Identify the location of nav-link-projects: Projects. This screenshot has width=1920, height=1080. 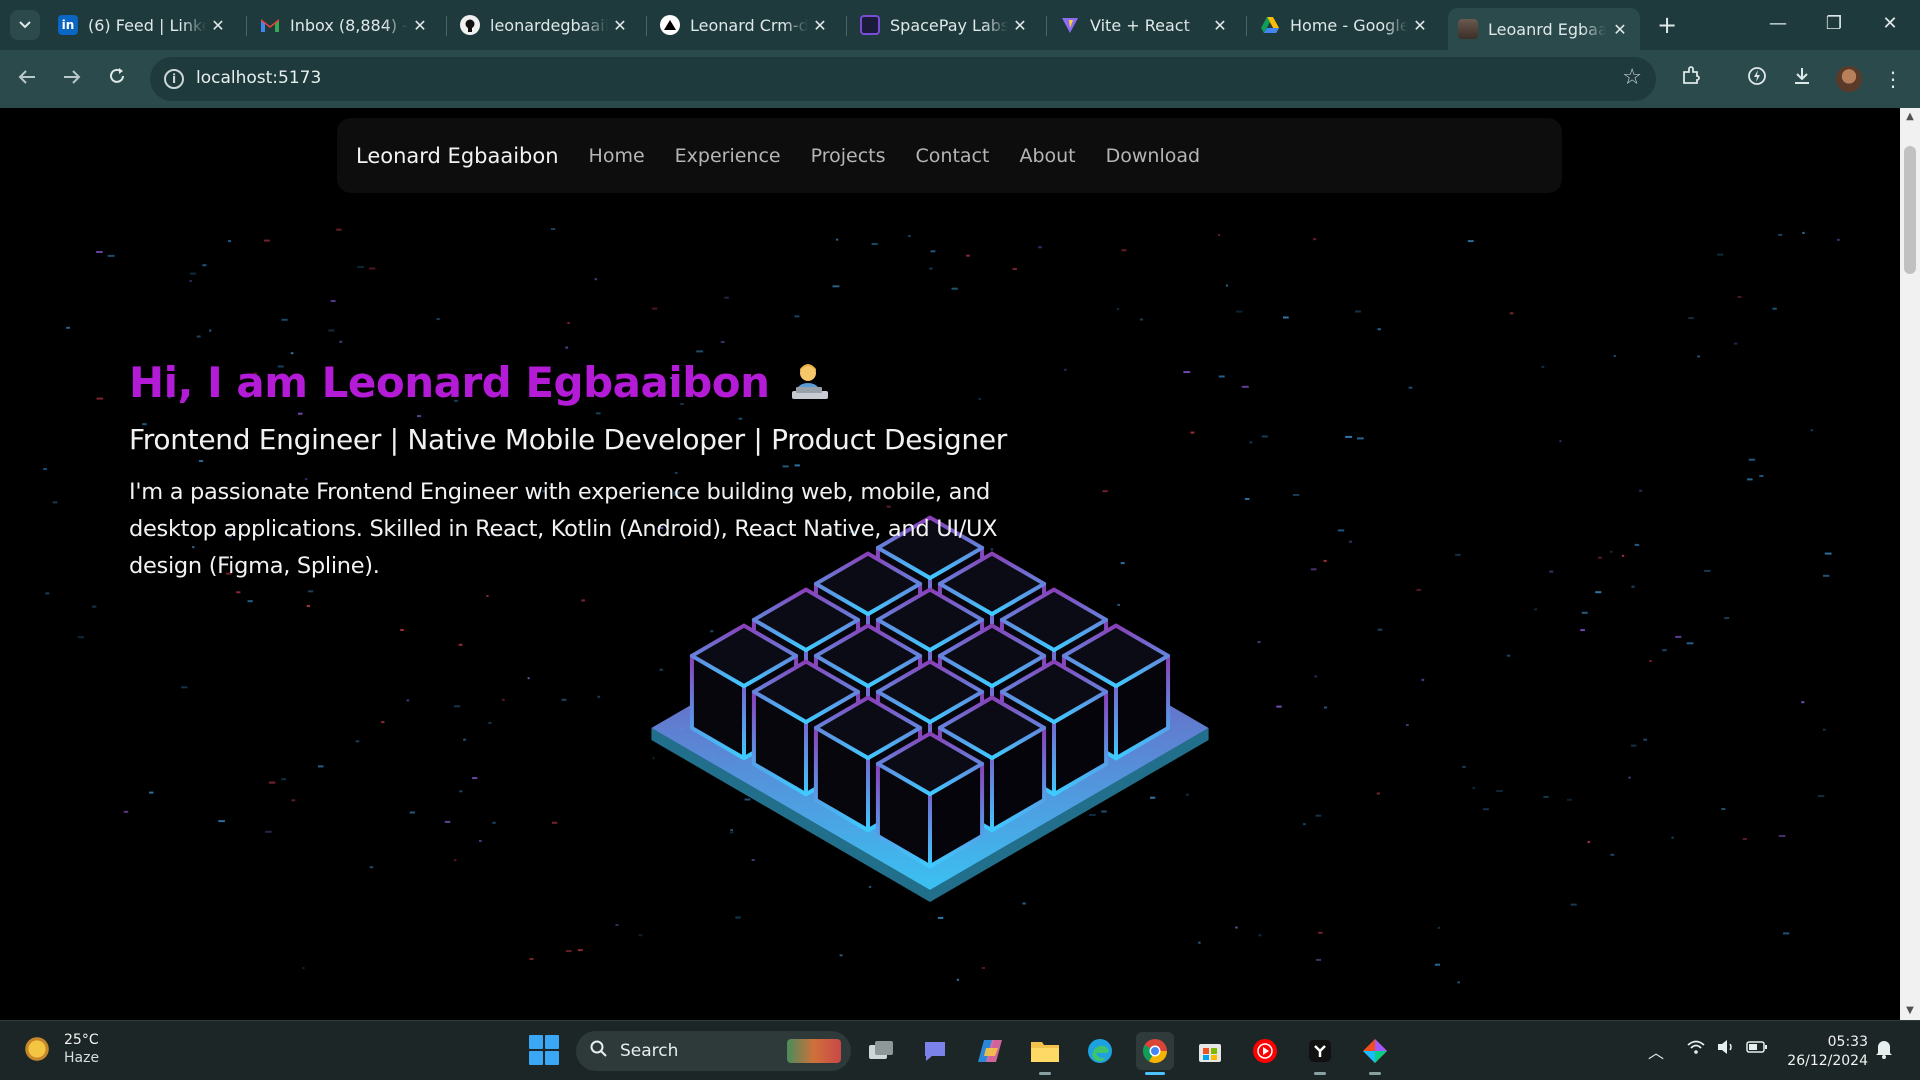
(848, 156).